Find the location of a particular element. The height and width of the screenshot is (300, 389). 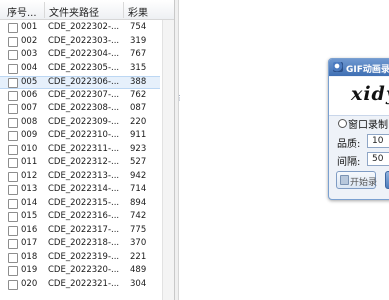

window-titlebar: GIF动画录 is located at coordinates (359, 67).